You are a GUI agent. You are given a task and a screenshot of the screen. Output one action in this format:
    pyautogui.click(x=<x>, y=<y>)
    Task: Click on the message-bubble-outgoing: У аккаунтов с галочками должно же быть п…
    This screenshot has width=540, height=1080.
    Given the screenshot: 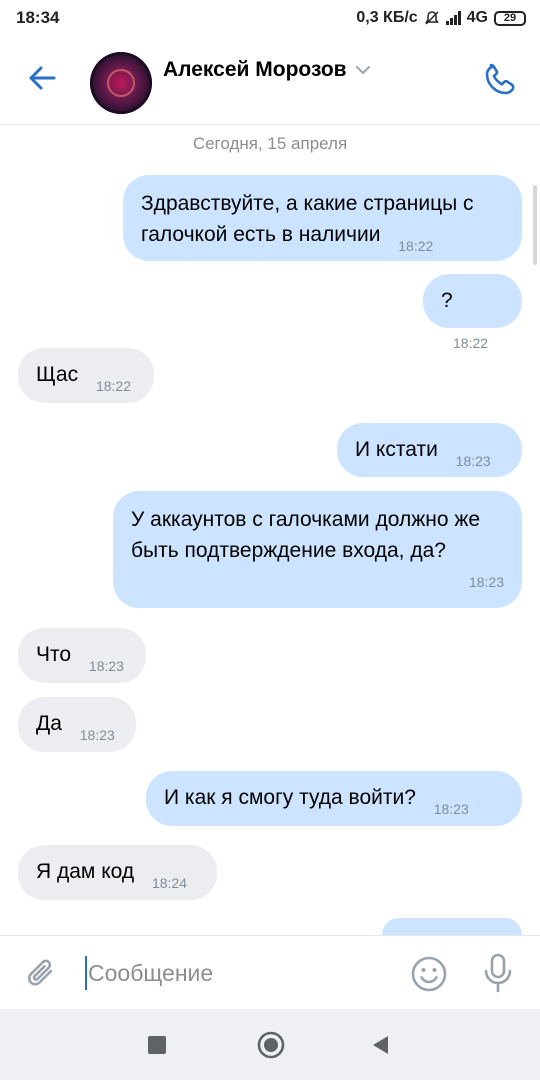 What is the action you would take?
    pyautogui.click(x=317, y=549)
    